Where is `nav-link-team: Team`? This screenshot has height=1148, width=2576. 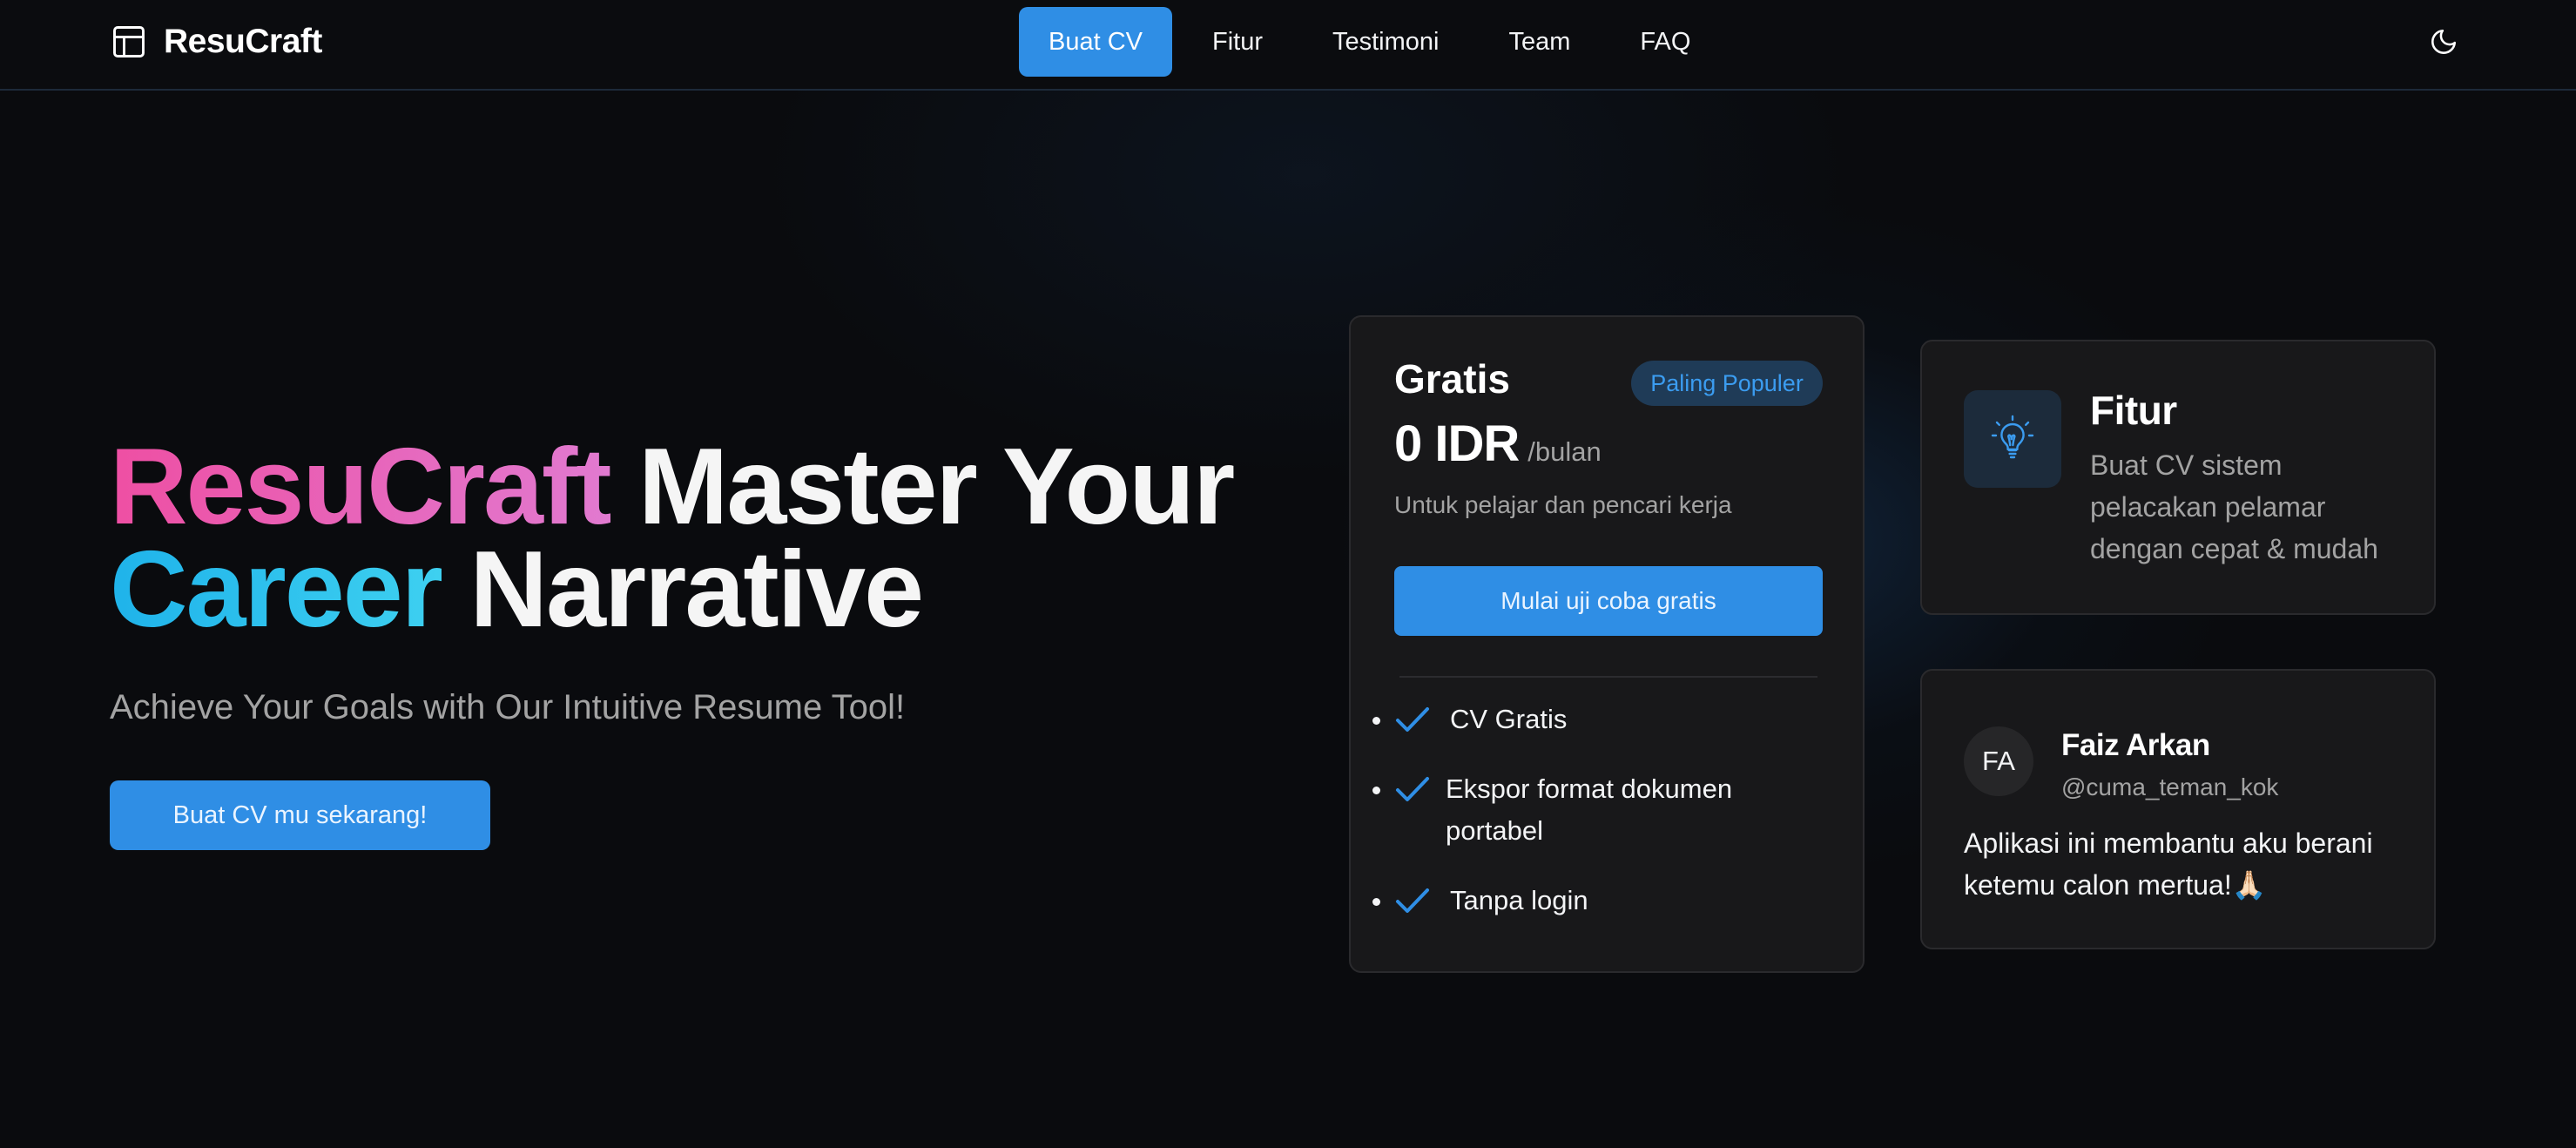 nav-link-team: Team is located at coordinates (1541, 42).